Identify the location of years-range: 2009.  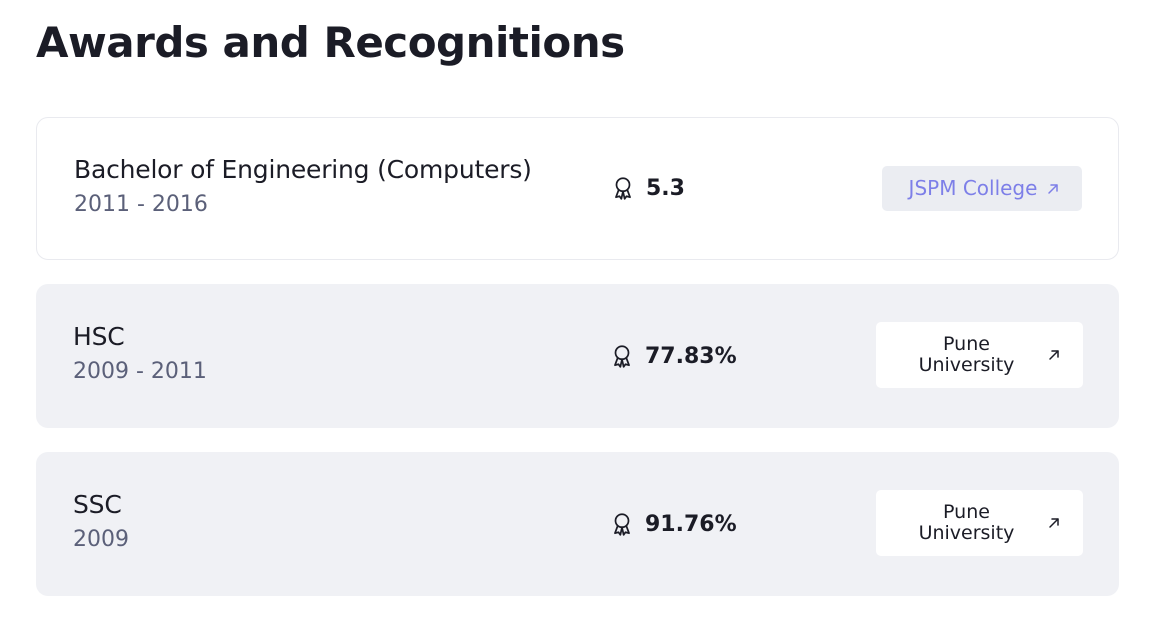
(101, 539).